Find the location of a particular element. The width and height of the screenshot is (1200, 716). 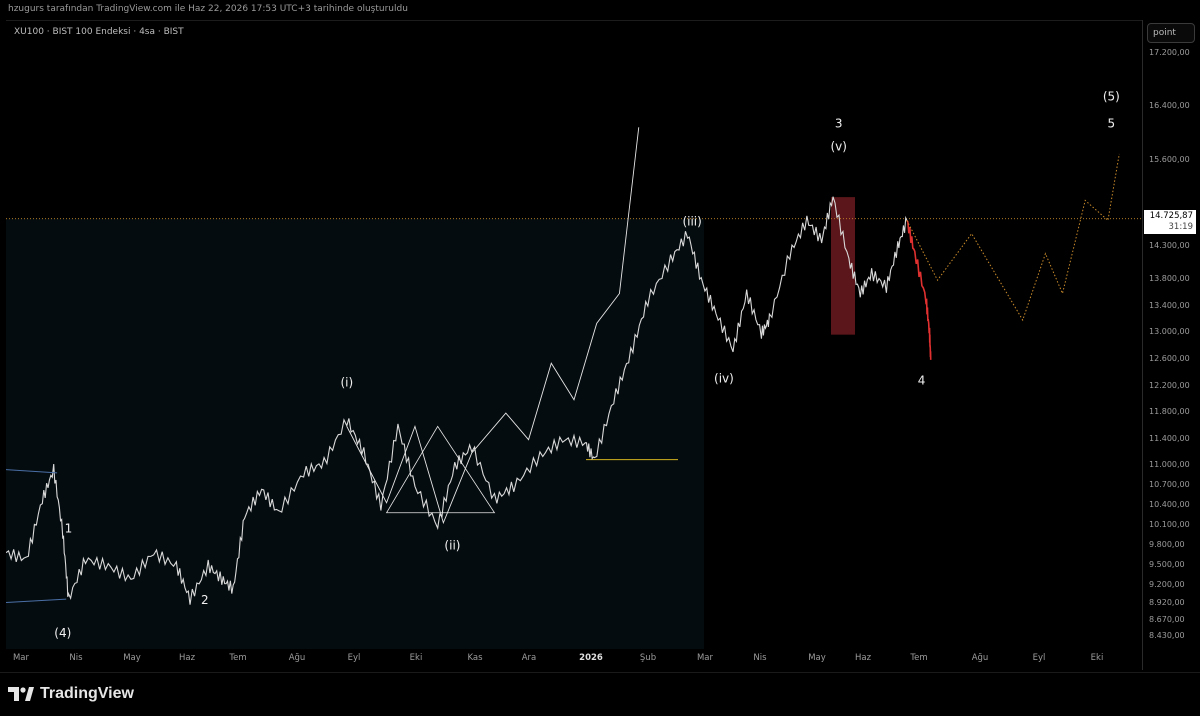

wave-label-8: (v) is located at coordinates (838, 147).